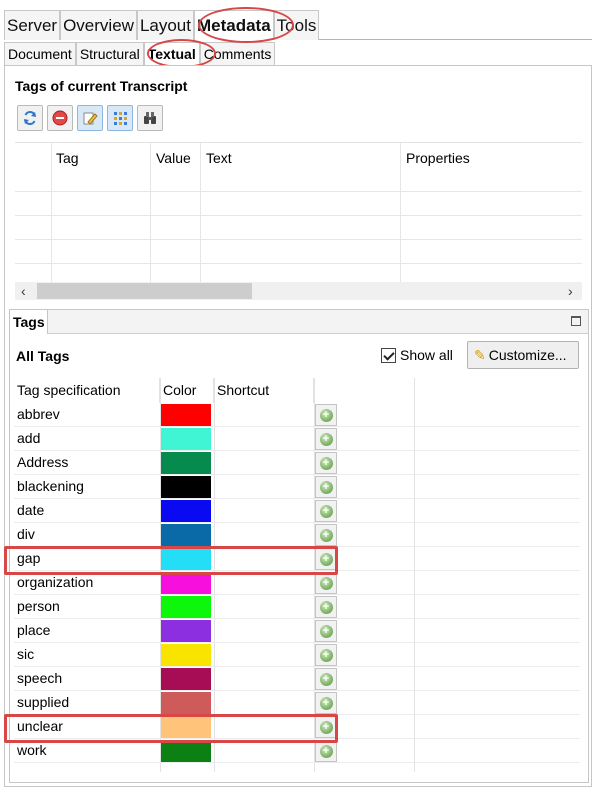  Describe the element at coordinates (120, 118) in the screenshot. I see `grid-view-button` at that location.